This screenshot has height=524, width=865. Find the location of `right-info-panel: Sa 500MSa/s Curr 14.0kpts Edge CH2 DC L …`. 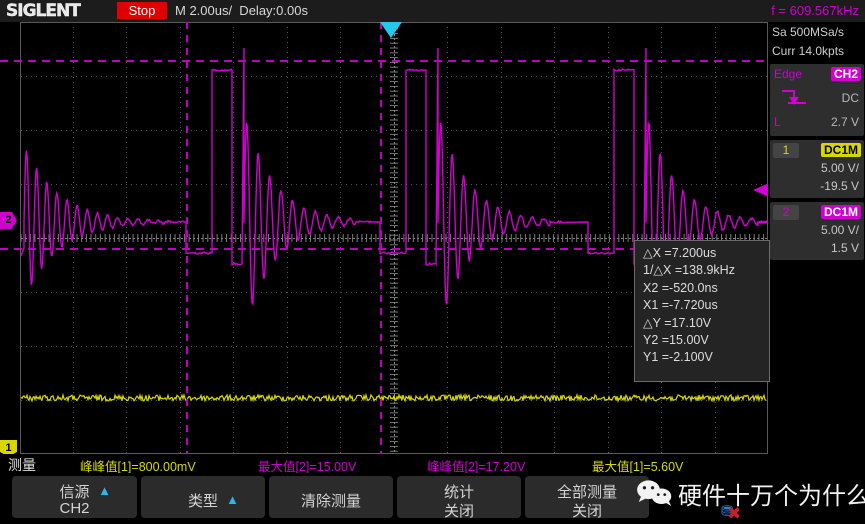

right-info-panel: Sa 500MSa/s Curr 14.0kpts Edge CH2 DC L … is located at coordinates (816, 238).